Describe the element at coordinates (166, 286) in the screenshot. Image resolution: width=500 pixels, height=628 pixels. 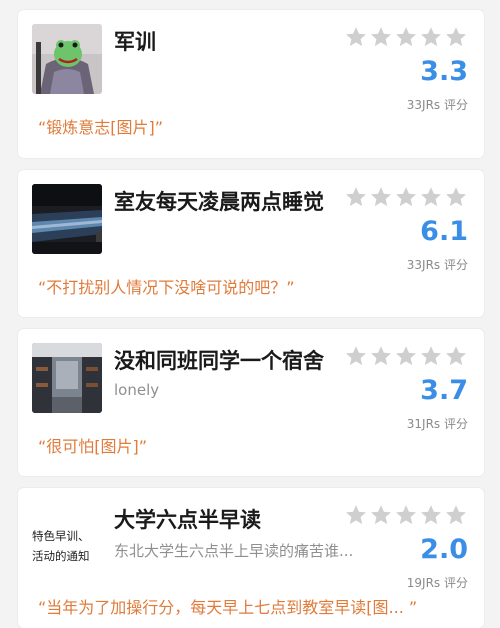
I see `top-comment: “不打扰别人情况下没啥可说的吧？”` at that location.